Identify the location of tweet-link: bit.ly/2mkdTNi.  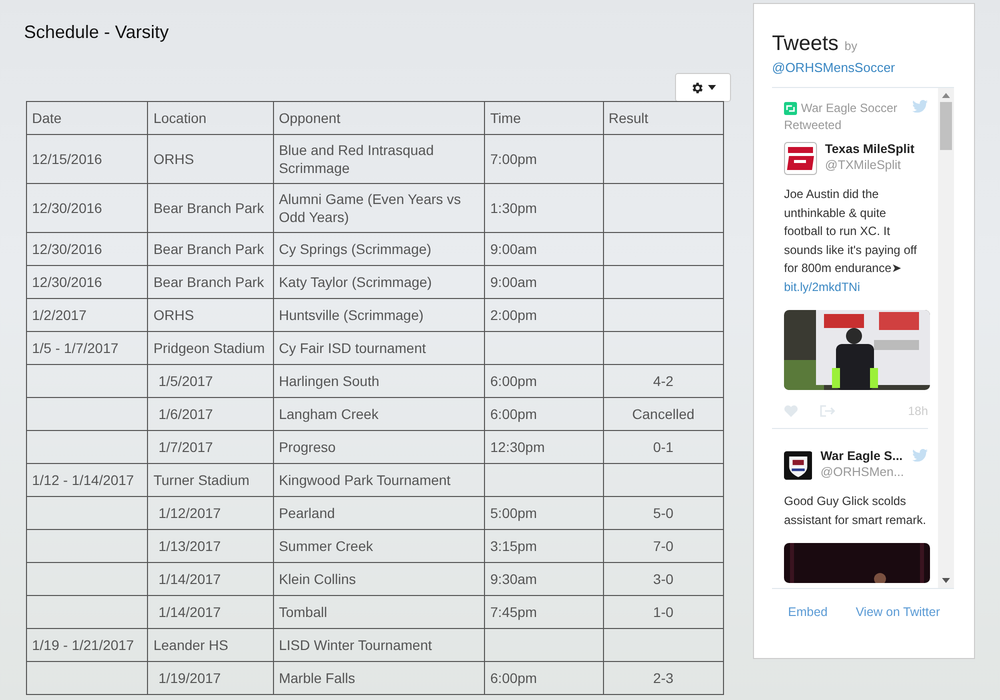
(822, 287).